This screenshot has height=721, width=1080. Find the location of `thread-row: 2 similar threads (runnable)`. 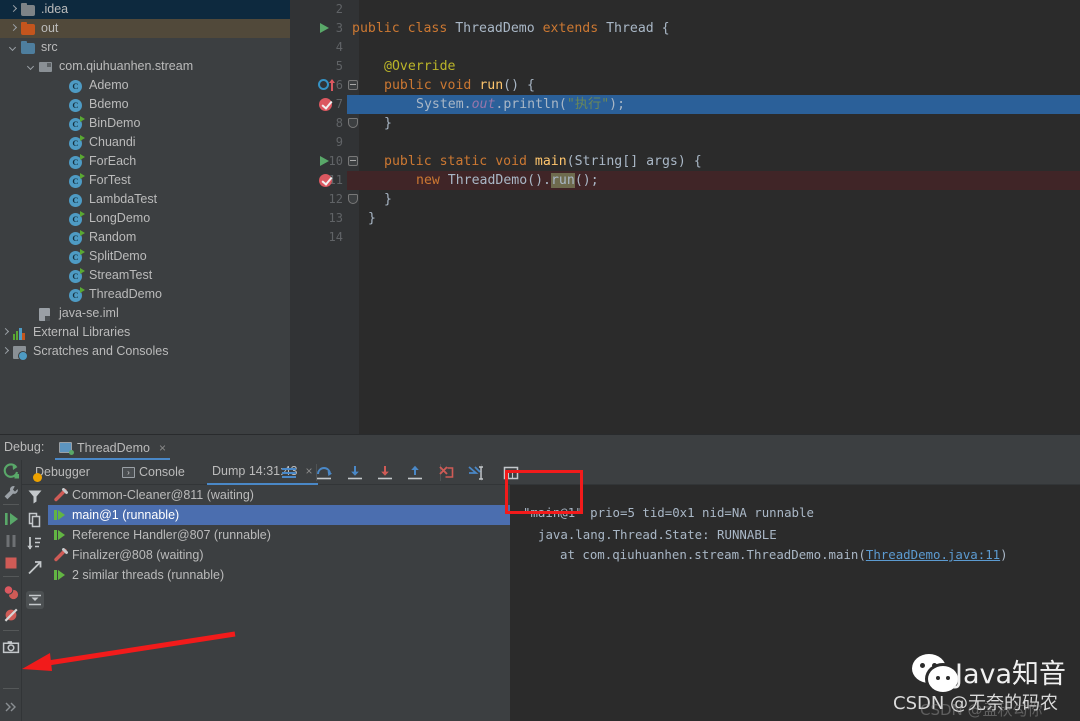

thread-row: 2 similar threads (runnable) is located at coordinates (279, 575).